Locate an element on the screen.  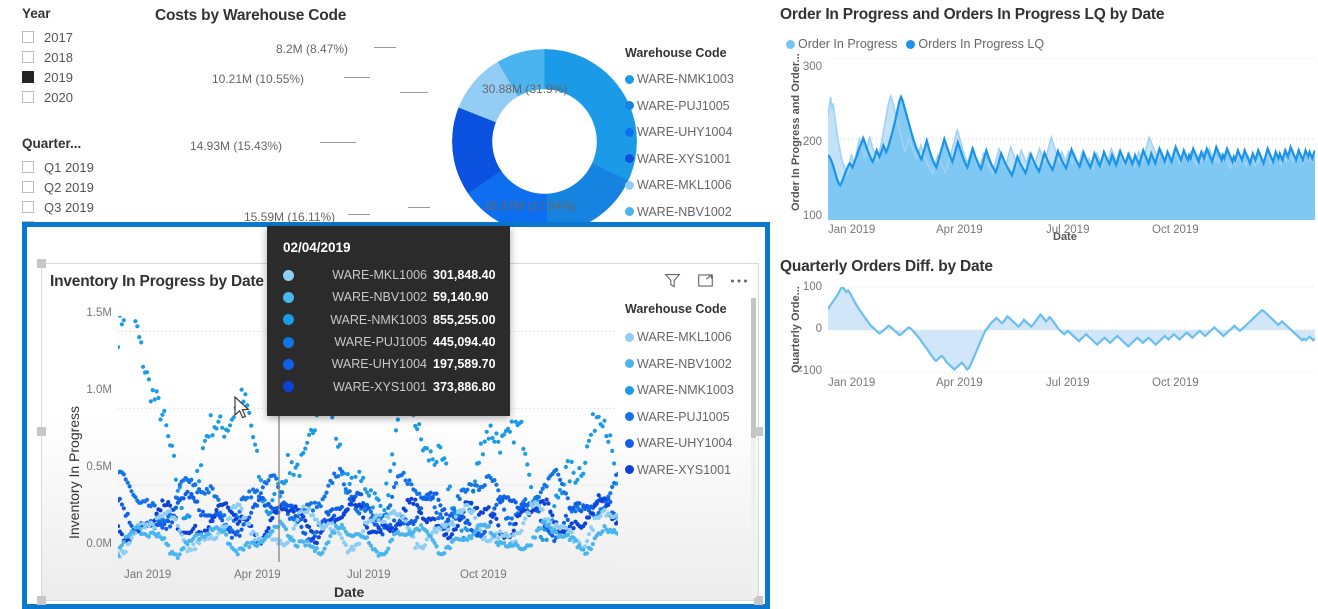
scatter-series-WARE-UHY1004 is located at coordinates (368, 516).